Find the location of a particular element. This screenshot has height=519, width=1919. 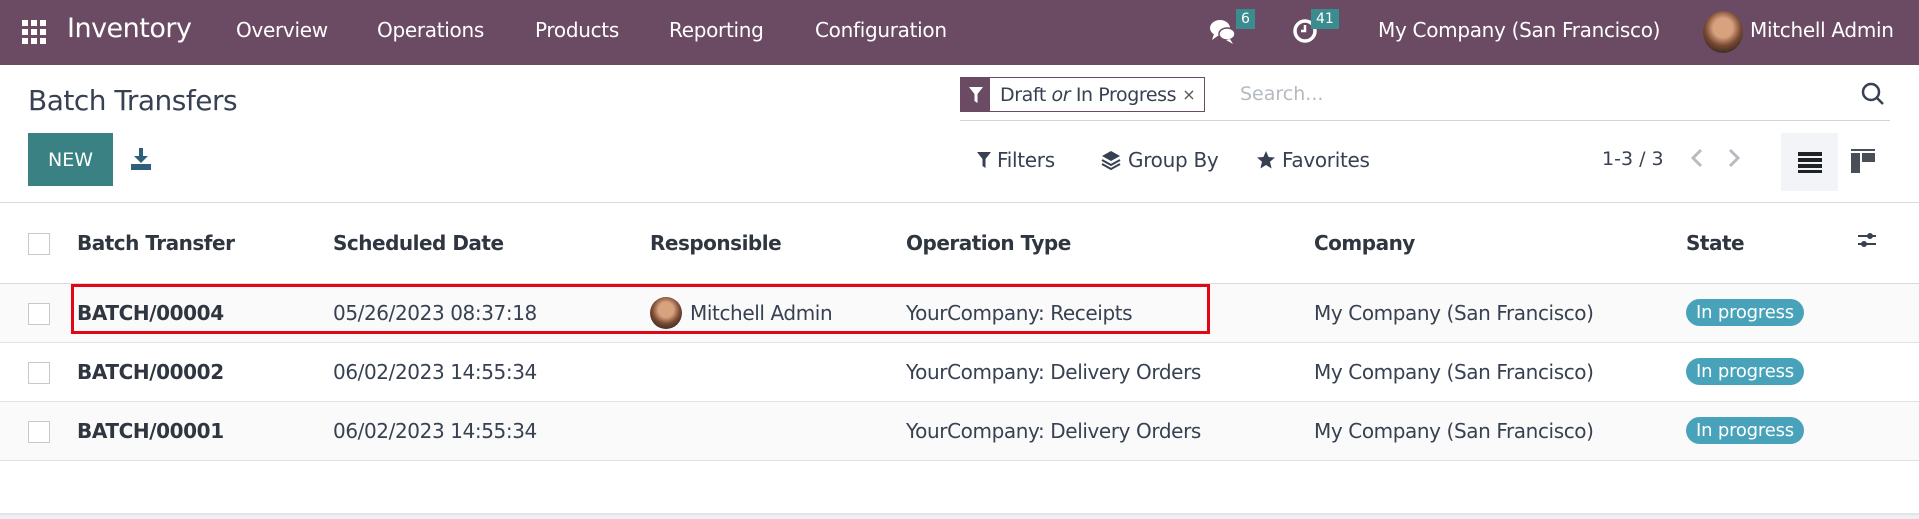

download-button is located at coordinates (141, 159).